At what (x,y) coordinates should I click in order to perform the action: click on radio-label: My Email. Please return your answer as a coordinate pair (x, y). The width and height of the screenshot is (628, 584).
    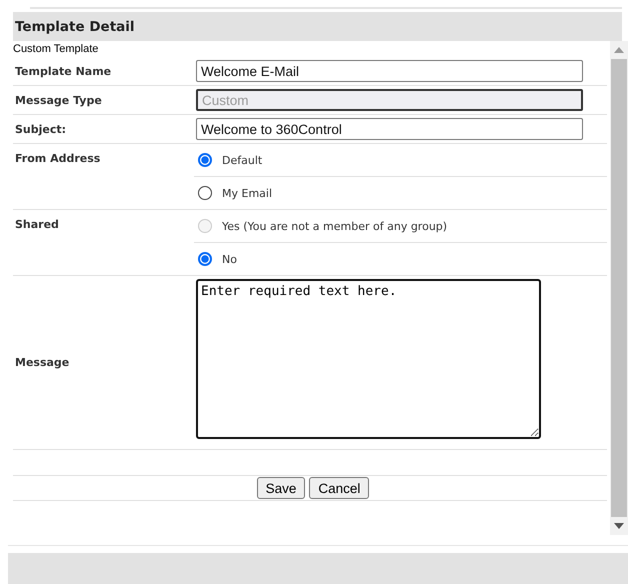
    Looking at the image, I should click on (247, 193).